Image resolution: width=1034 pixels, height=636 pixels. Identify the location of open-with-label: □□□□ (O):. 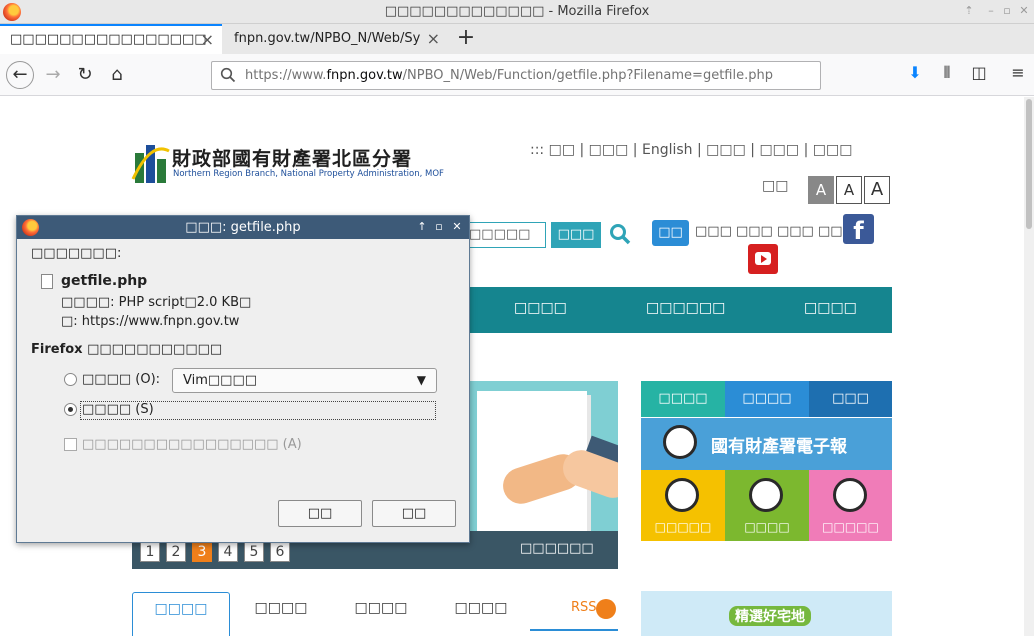
(121, 379).